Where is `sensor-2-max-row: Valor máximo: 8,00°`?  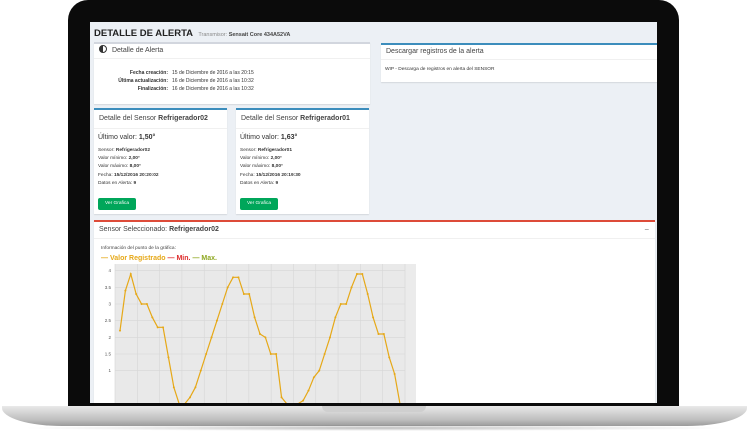
sensor-2-max-row: Valor máximo: 8,00° is located at coordinates (261, 167).